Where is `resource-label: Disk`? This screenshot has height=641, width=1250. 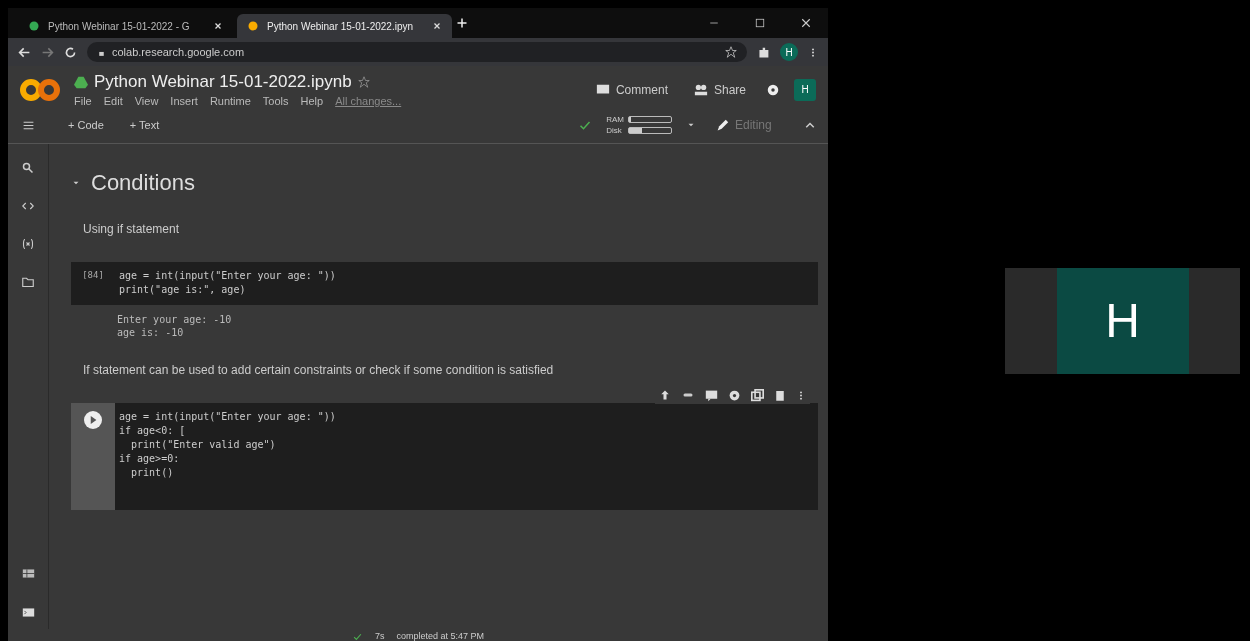 resource-label: Disk is located at coordinates (614, 130).